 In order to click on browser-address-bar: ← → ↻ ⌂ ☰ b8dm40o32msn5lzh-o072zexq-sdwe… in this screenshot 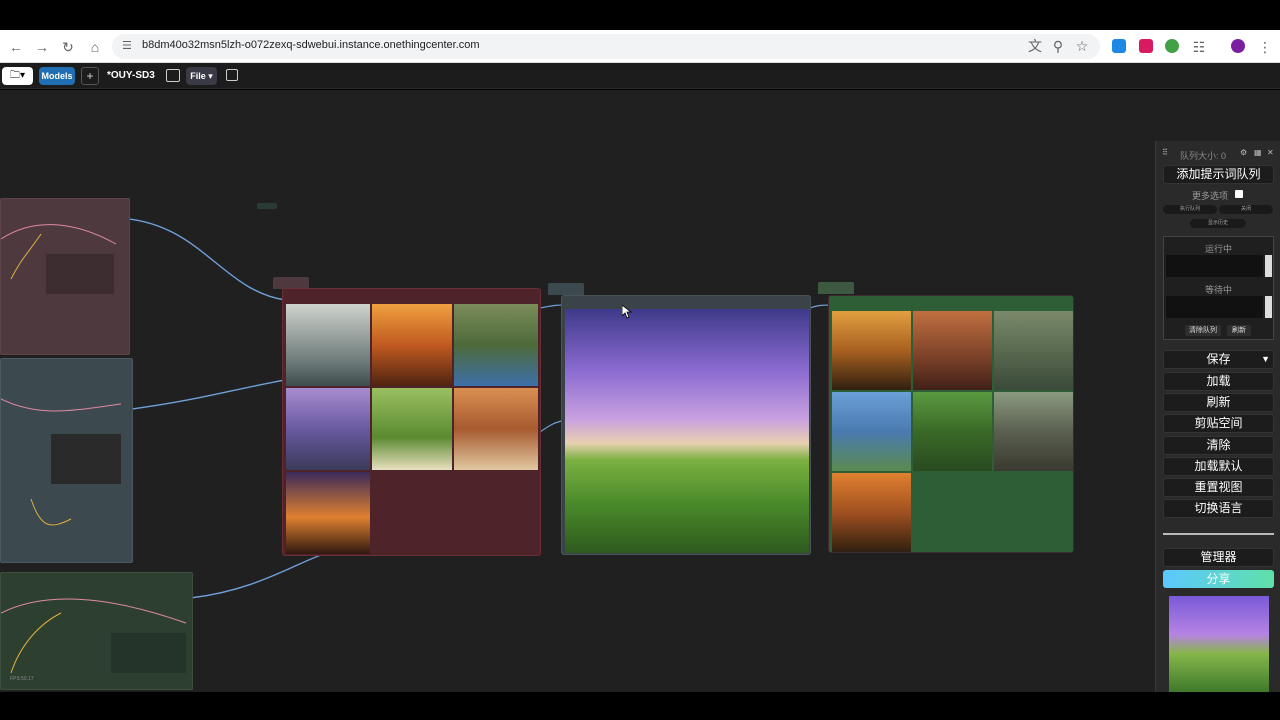, I will do `click(640, 46)`.